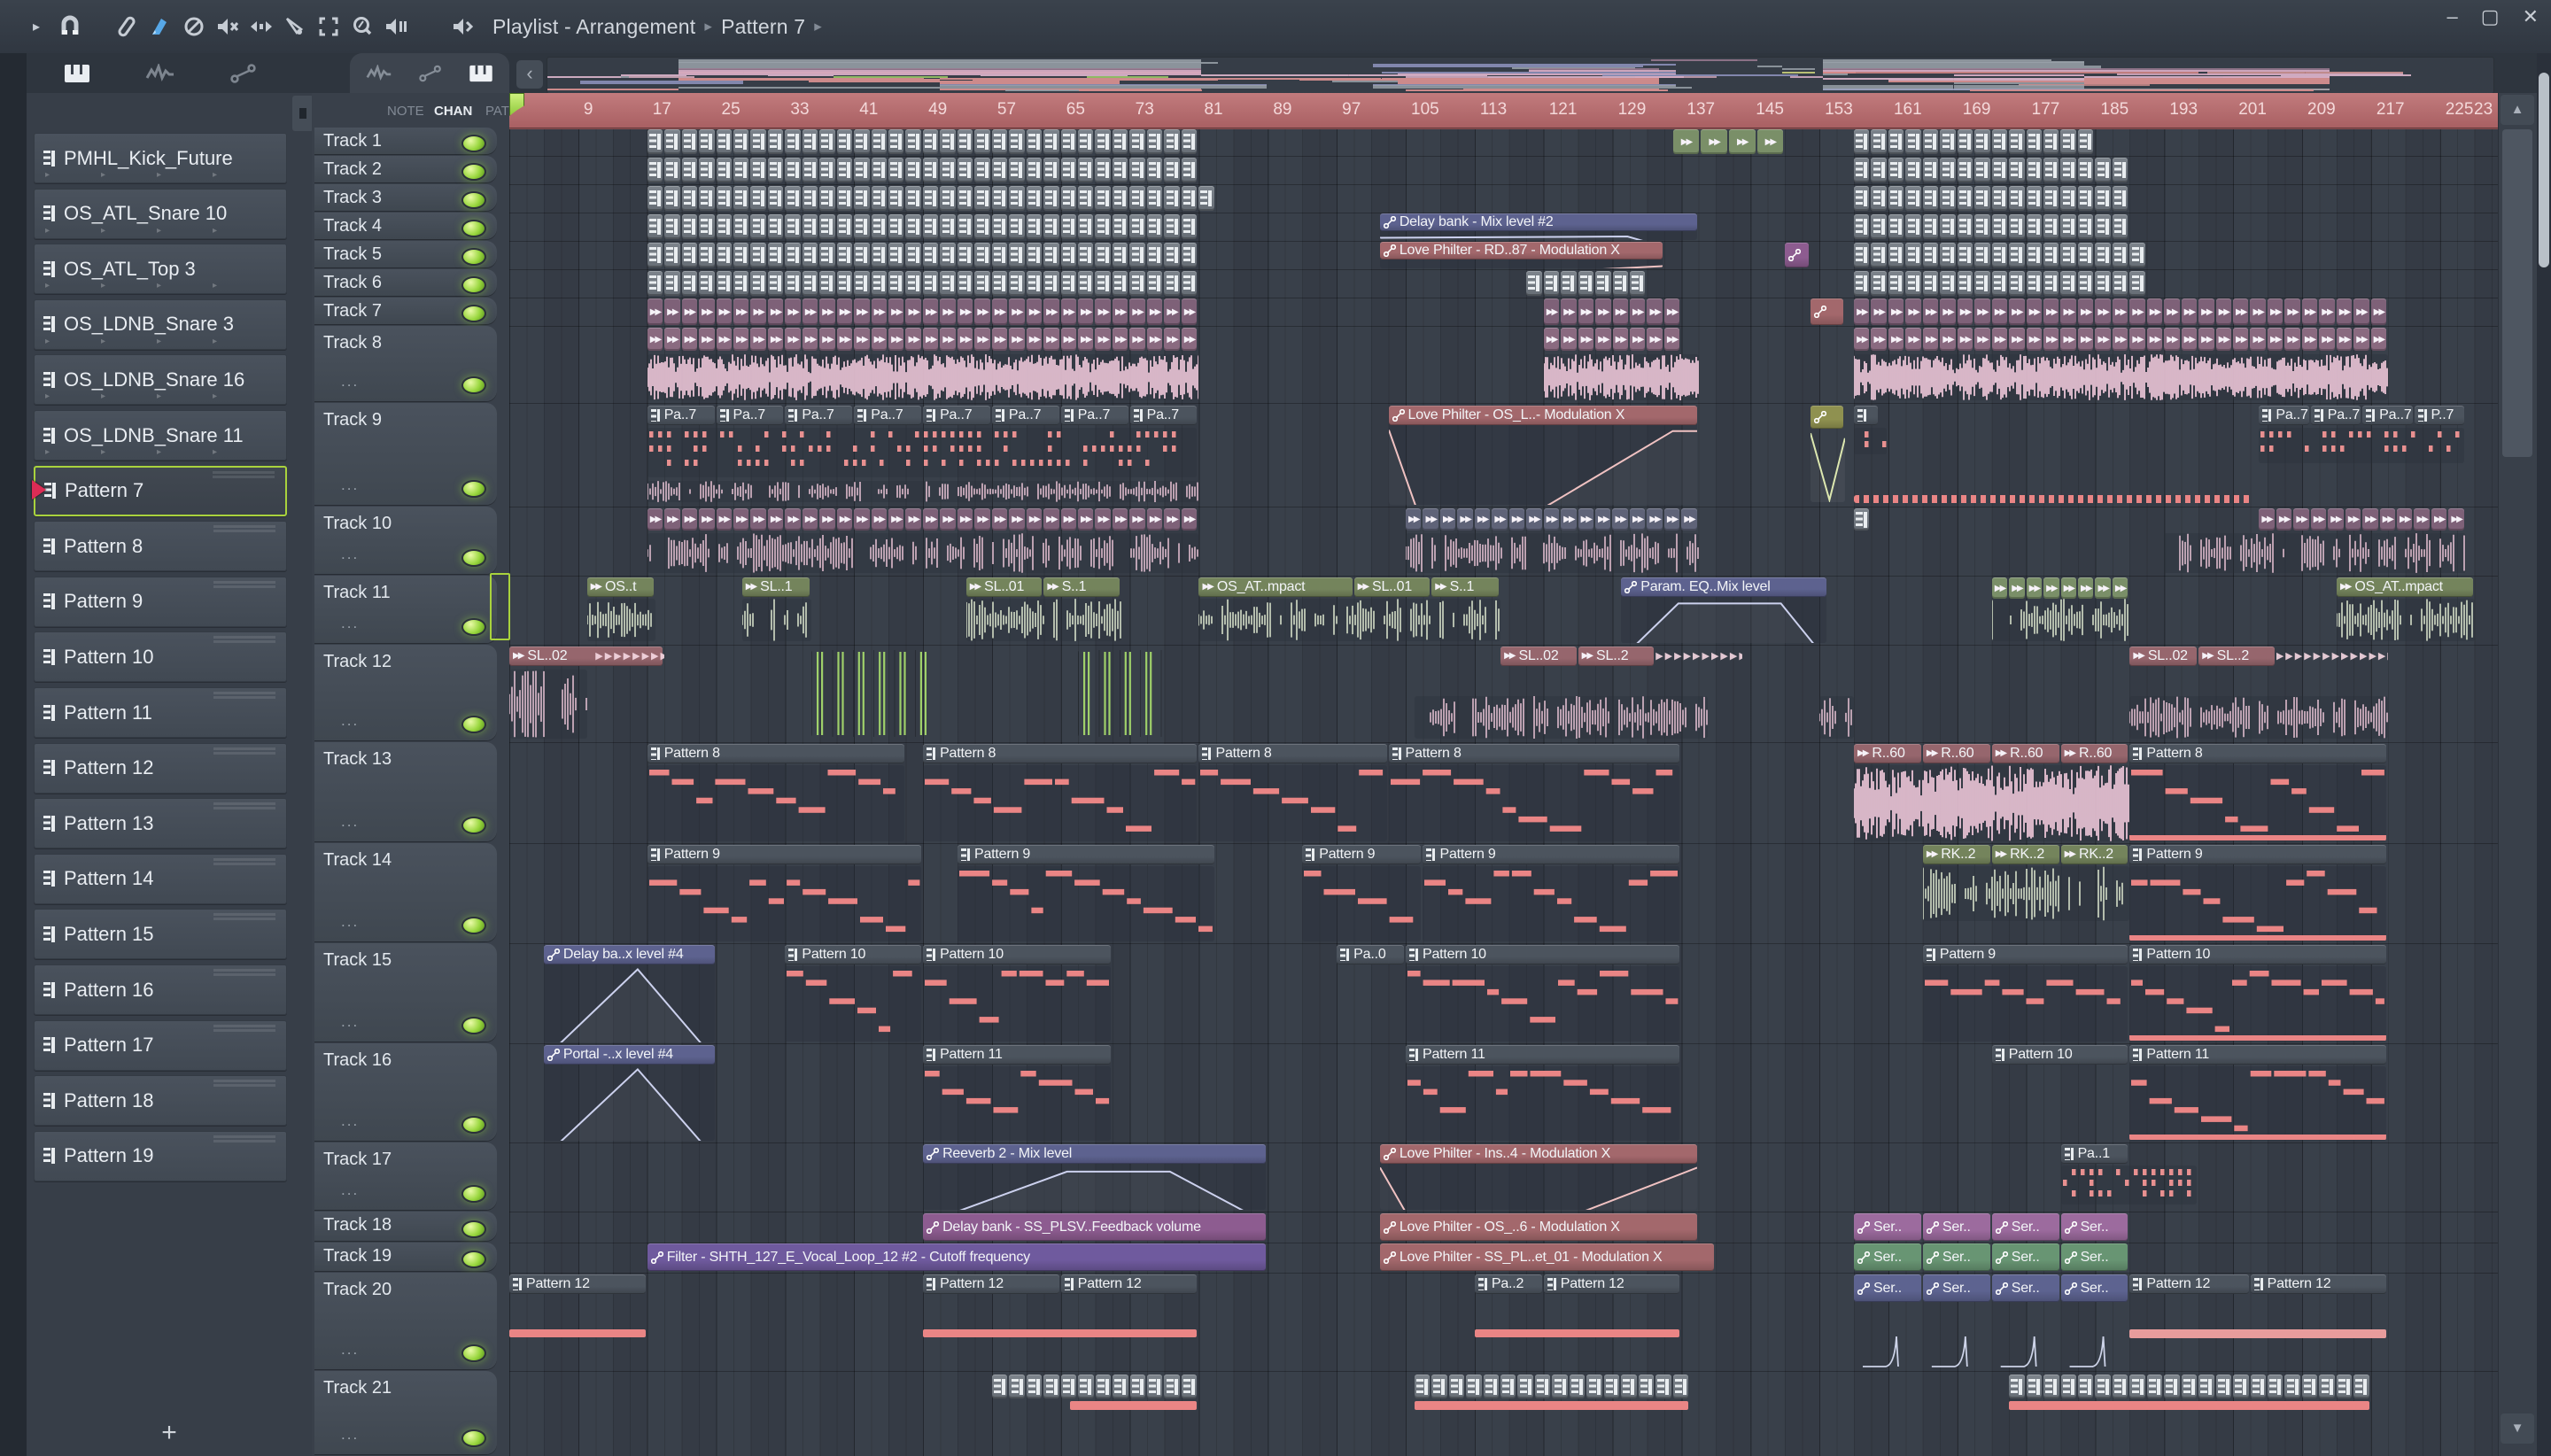 This screenshot has height=1456, width=2551. I want to click on clip-r-60: ▶▶ R..60, so click(1956, 753).